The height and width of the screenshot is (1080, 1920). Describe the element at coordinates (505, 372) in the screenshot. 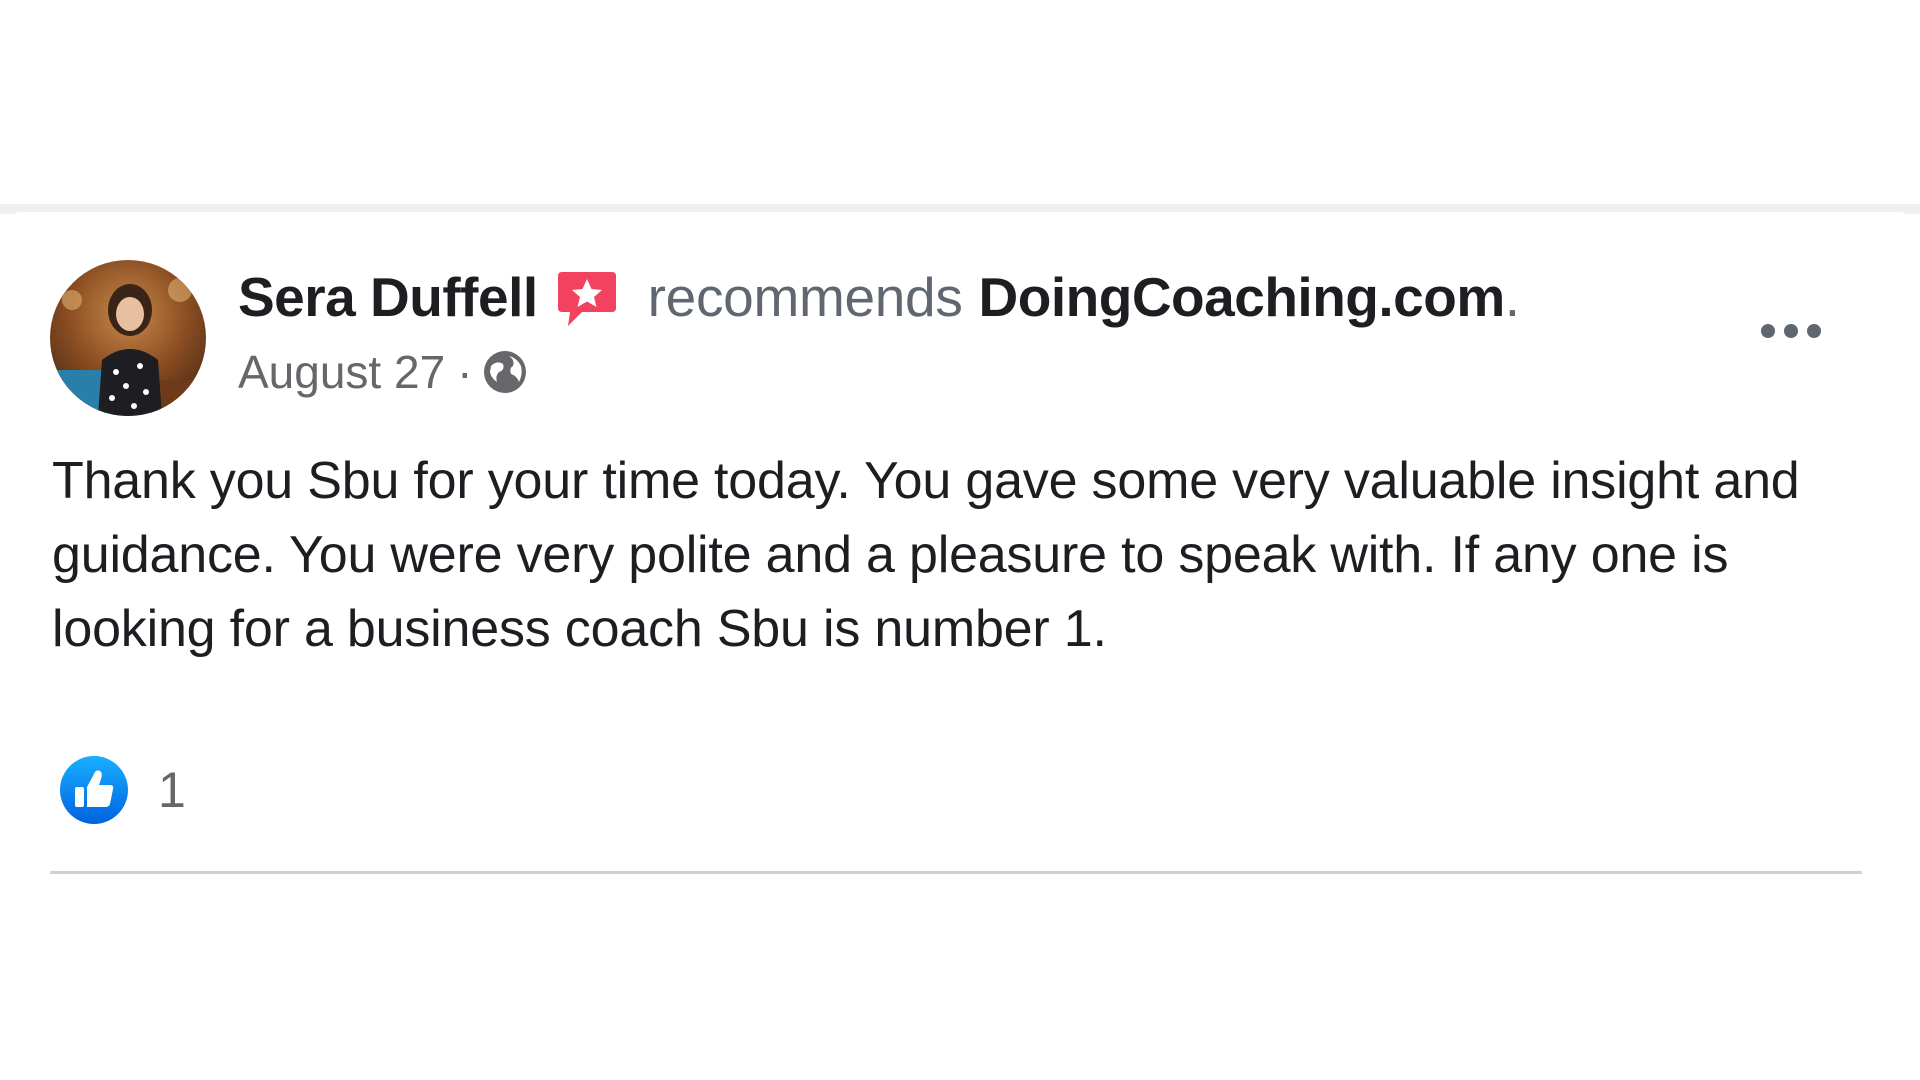

I see `globe-icon` at that location.